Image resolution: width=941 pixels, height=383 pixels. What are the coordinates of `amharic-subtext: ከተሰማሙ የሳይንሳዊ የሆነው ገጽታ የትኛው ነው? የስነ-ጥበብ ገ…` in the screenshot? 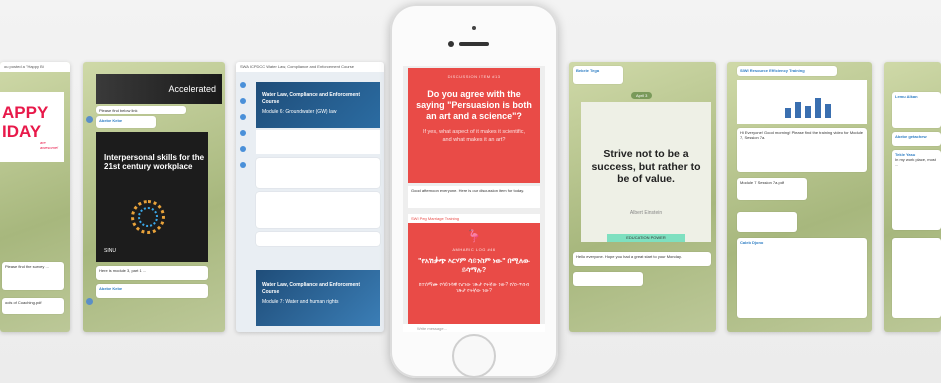 It's located at (474, 288).